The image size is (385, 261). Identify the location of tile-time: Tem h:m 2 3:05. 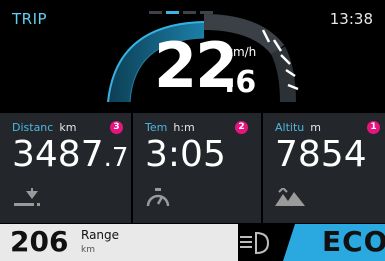
(197, 168).